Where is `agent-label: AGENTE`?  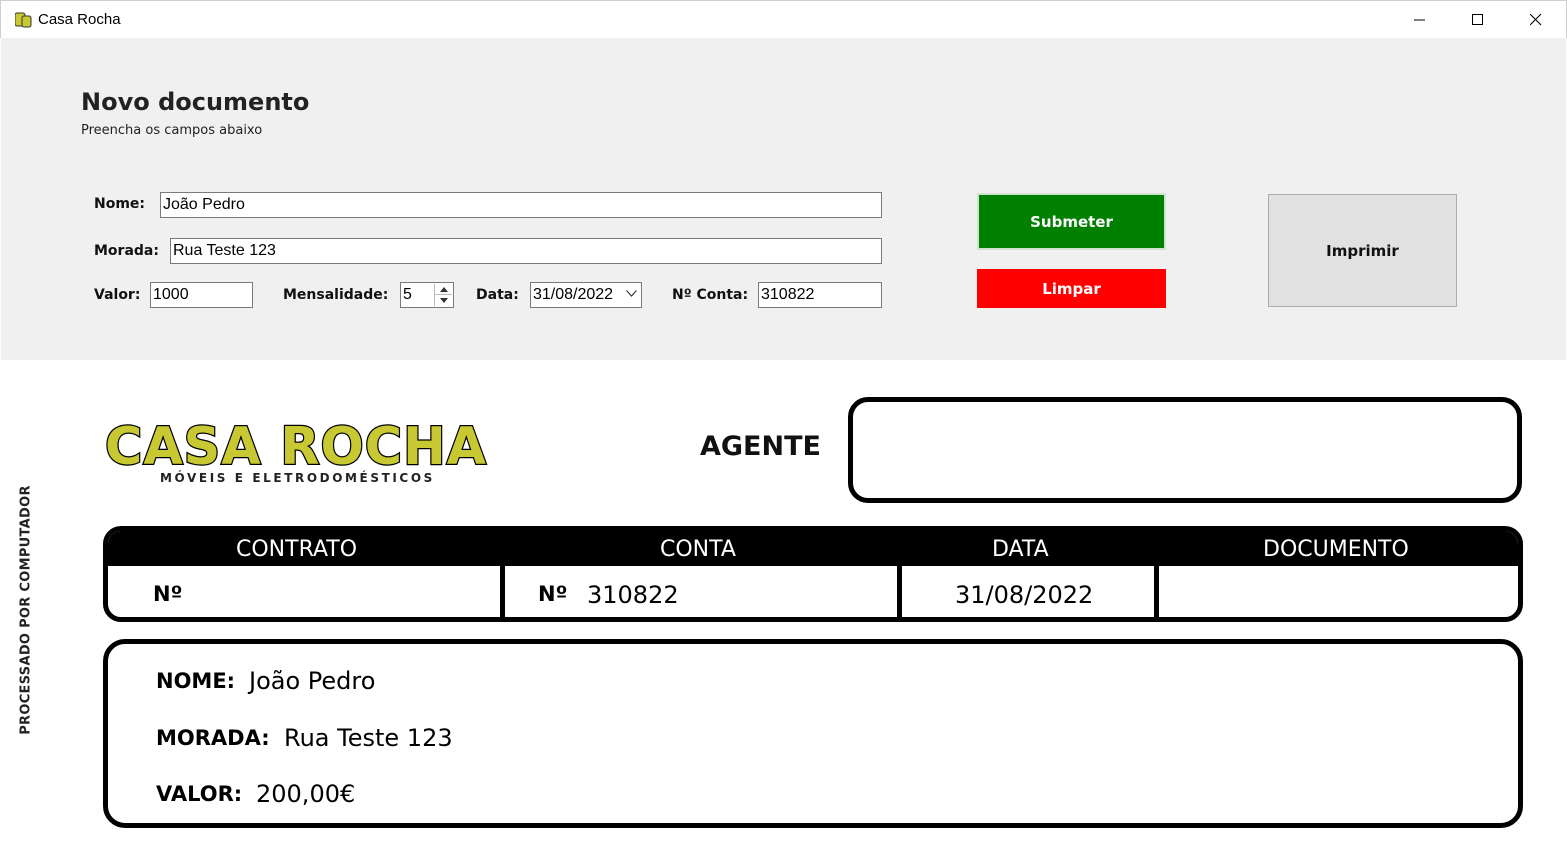 agent-label: AGENTE is located at coordinates (760, 446).